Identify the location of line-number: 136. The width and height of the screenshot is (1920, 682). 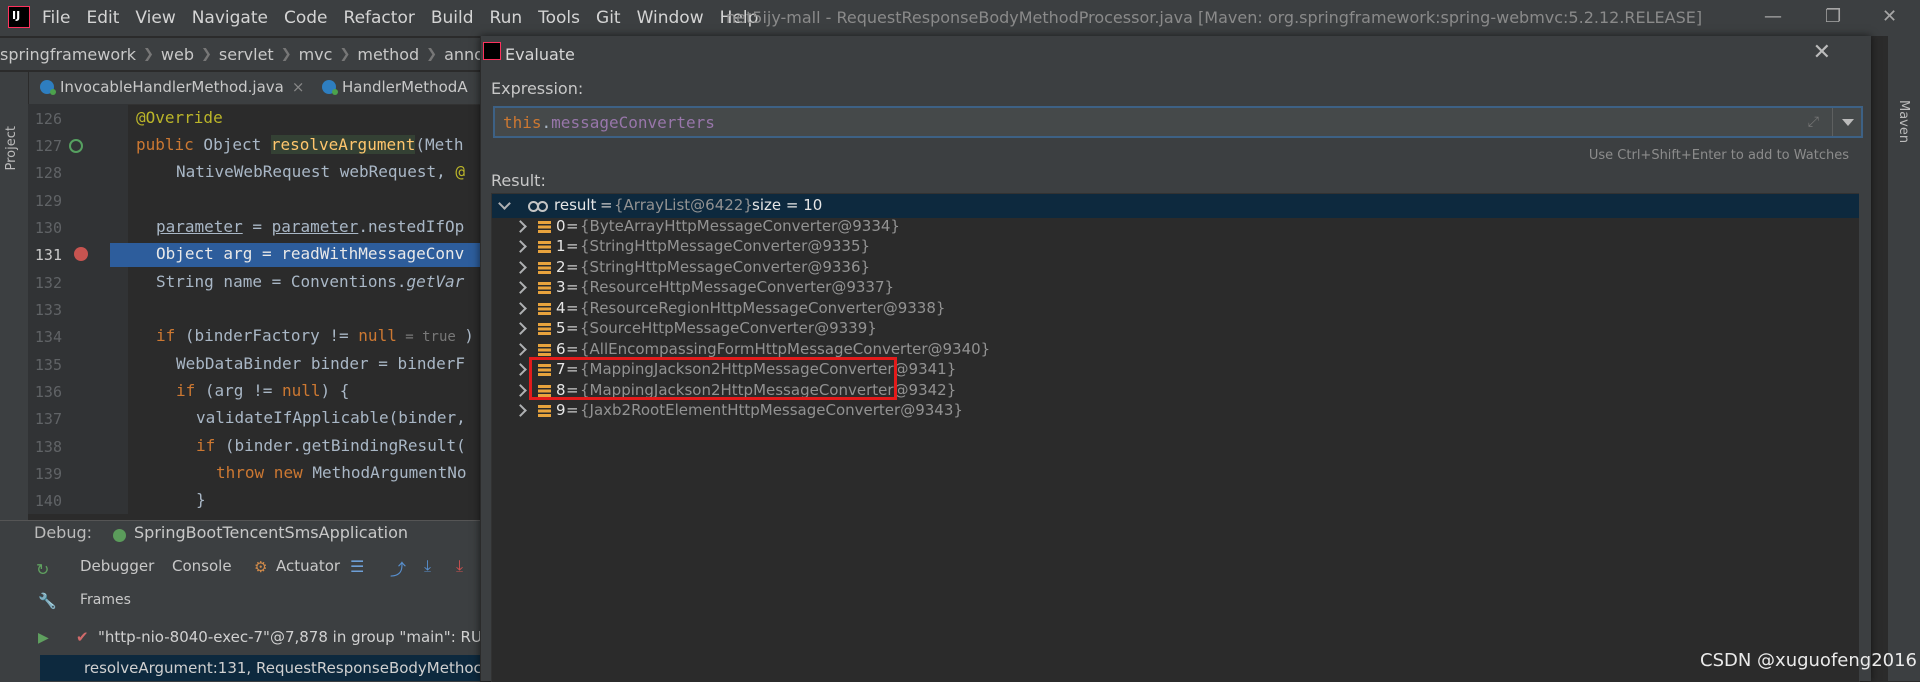
(48, 392).